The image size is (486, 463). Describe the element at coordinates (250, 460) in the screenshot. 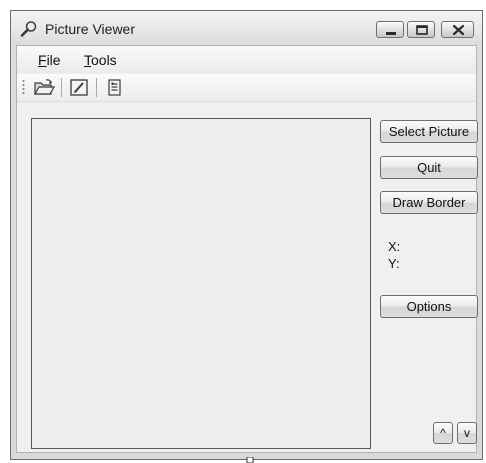

I see `resize-handle-icon` at that location.